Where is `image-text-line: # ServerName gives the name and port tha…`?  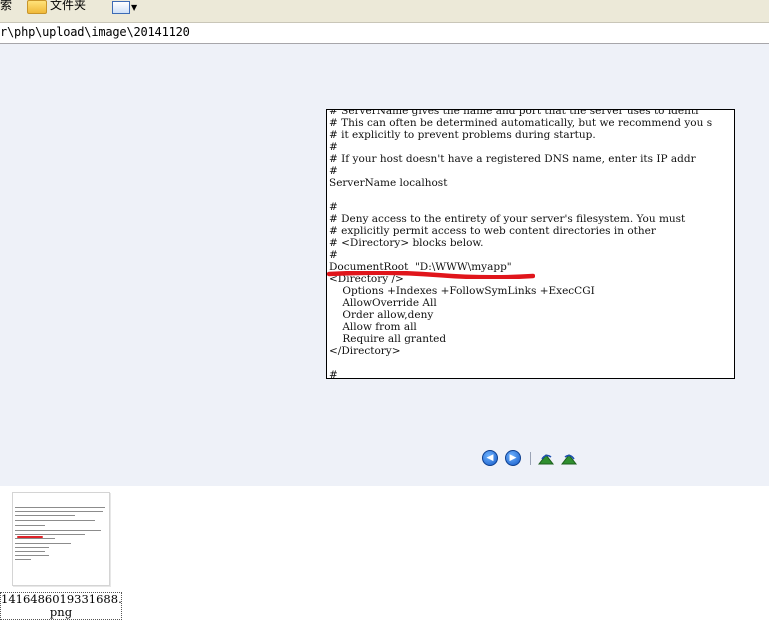 image-text-line: # ServerName gives the name and port tha… is located at coordinates (514, 113).